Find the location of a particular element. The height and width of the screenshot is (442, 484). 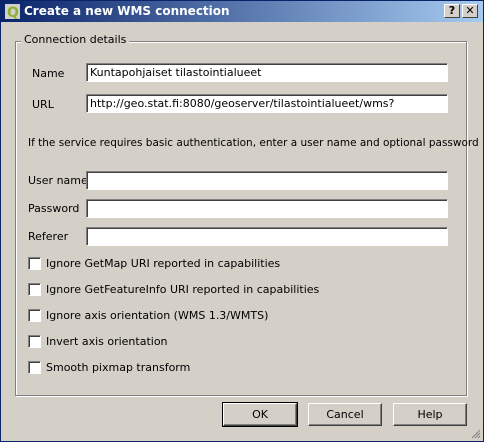

title-close-button: ✕ is located at coordinates (470, 11).